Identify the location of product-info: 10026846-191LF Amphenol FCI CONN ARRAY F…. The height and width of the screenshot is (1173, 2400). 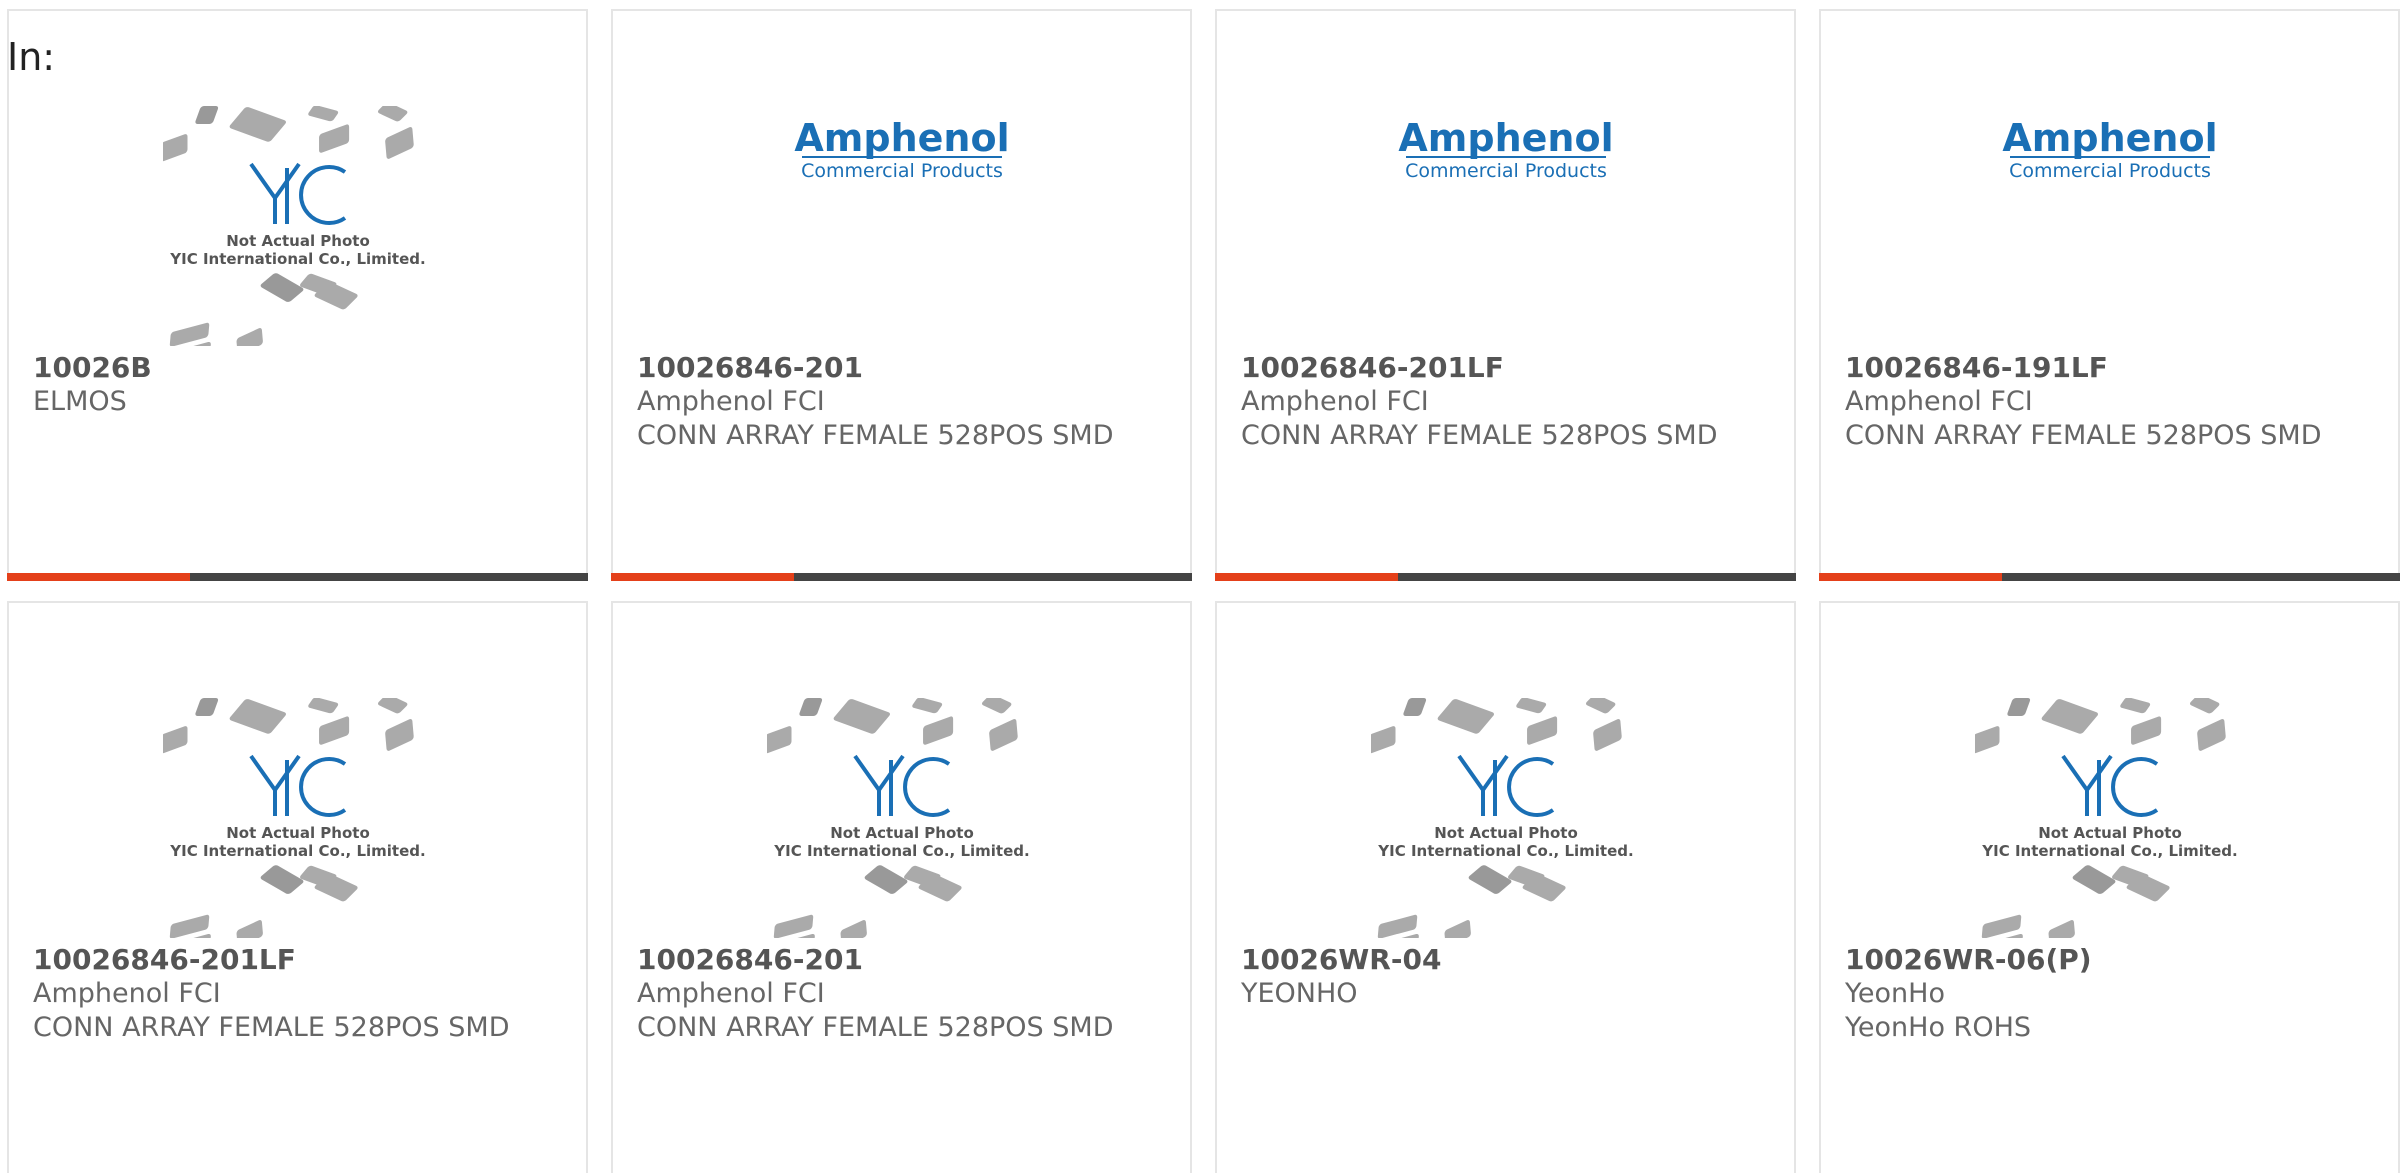
(2109, 402).